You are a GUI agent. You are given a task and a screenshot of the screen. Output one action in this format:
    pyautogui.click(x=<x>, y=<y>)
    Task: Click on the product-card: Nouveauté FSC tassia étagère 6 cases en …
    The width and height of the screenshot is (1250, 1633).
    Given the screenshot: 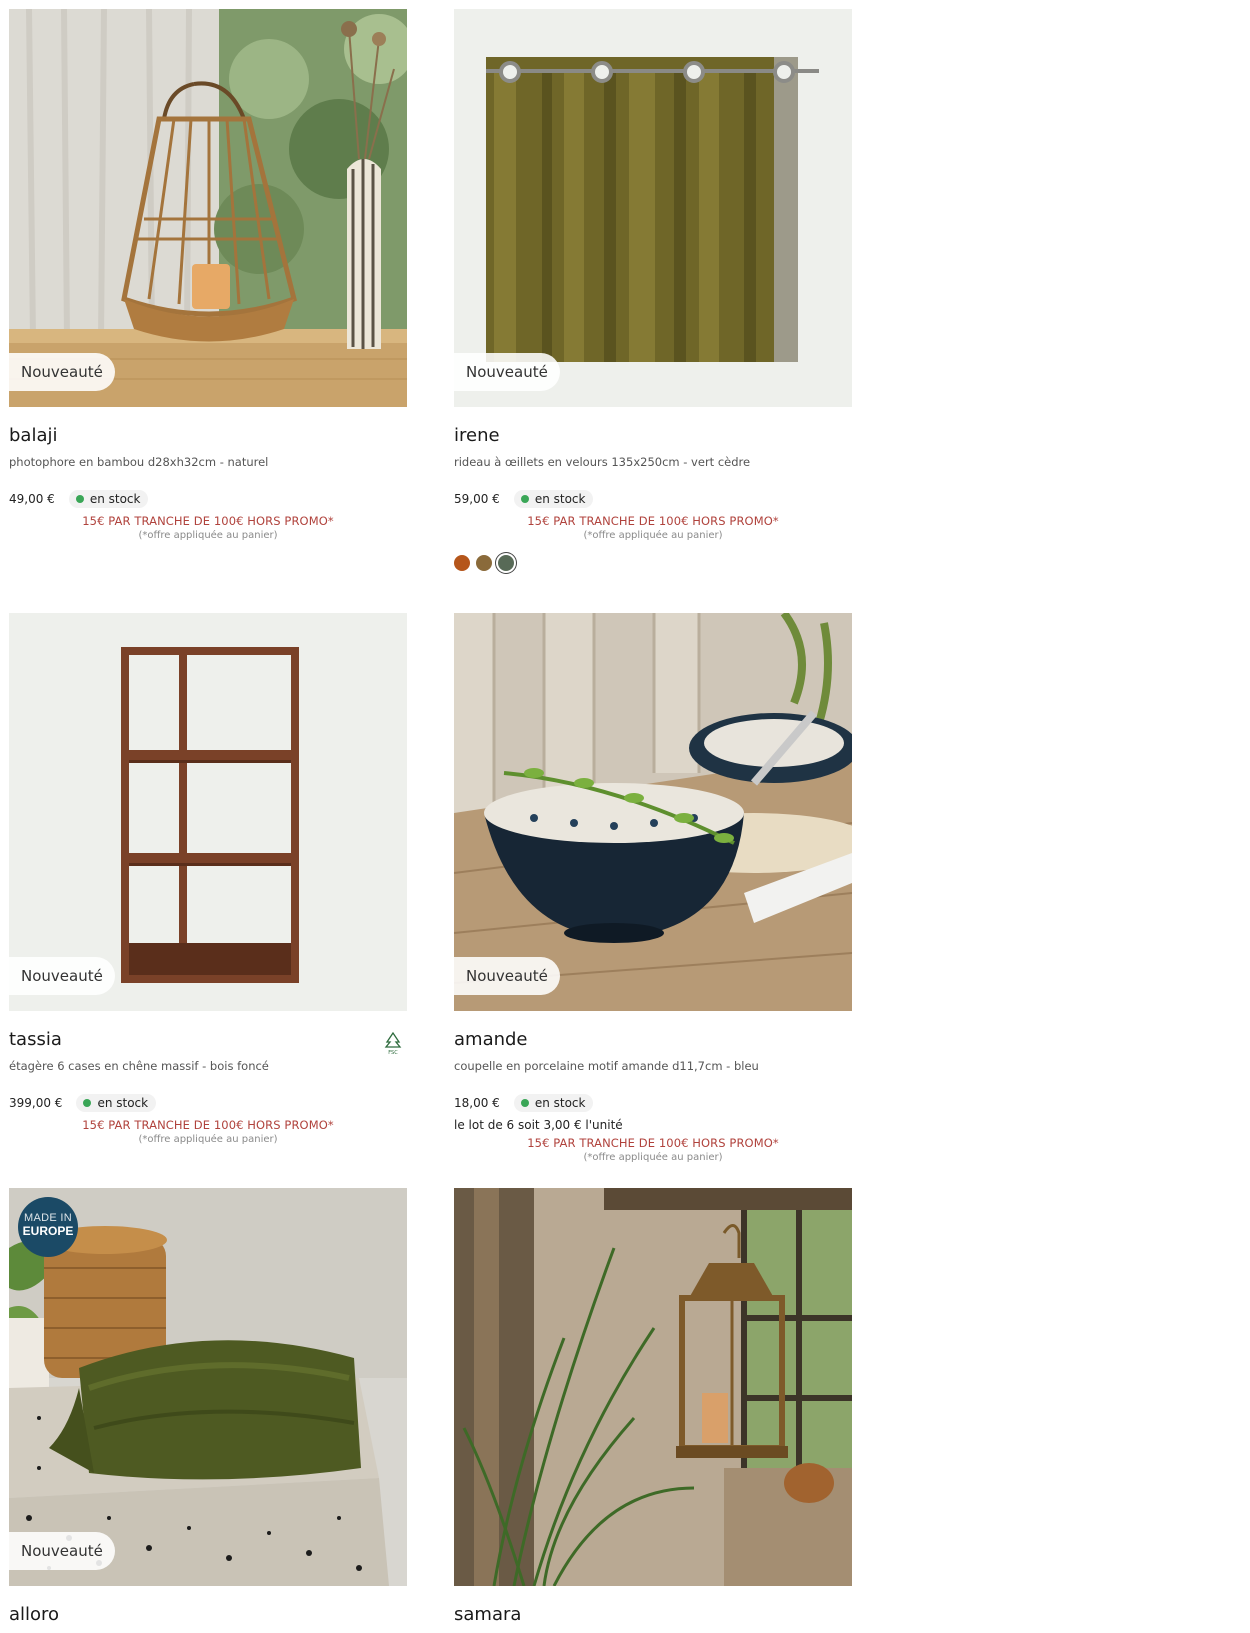 What is the action you would take?
    pyautogui.click(x=208, y=879)
    